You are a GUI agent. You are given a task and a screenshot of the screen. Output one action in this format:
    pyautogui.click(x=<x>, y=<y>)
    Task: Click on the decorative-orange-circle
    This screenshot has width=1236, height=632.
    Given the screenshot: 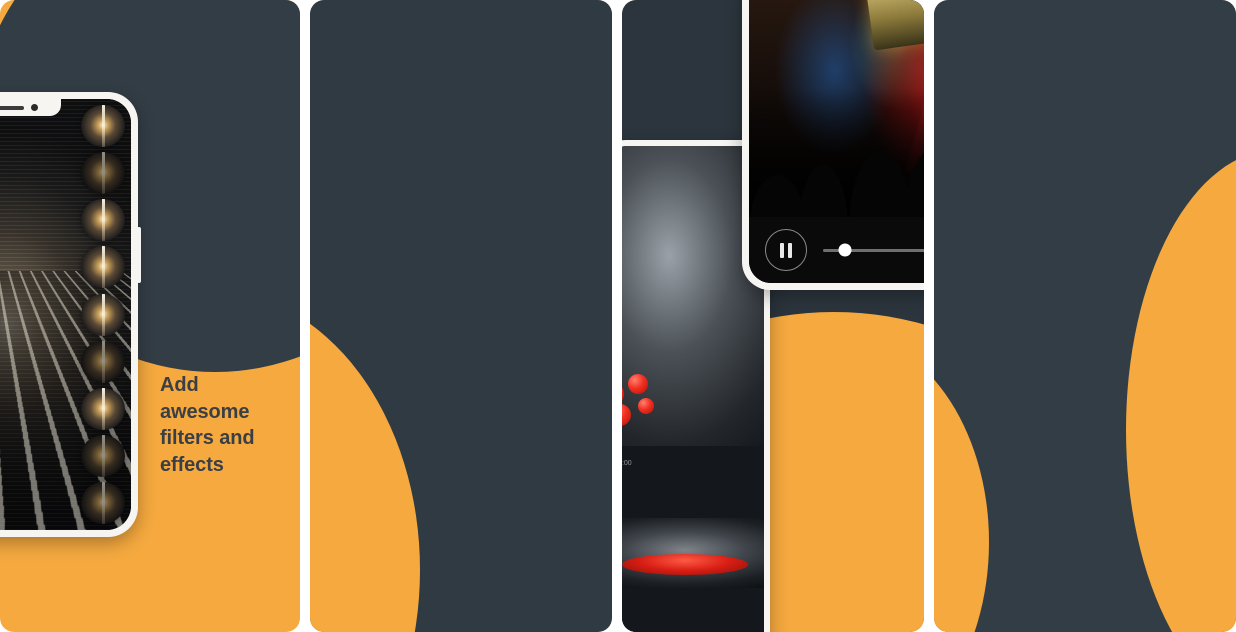 What is the action you would take?
    pyautogui.click(x=365, y=461)
    